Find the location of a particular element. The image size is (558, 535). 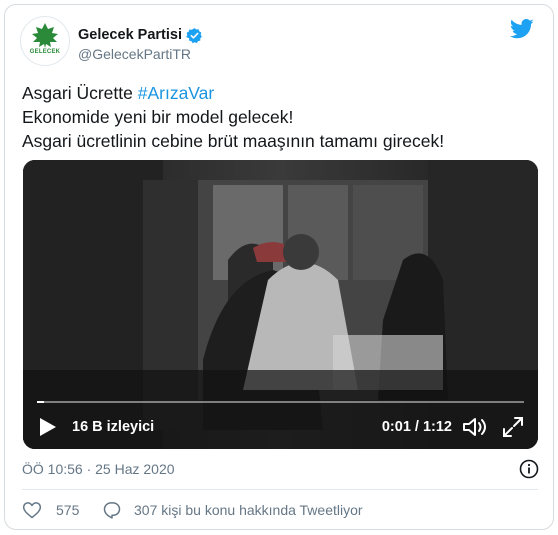

twitter-bird-icon is located at coordinates (522, 29).